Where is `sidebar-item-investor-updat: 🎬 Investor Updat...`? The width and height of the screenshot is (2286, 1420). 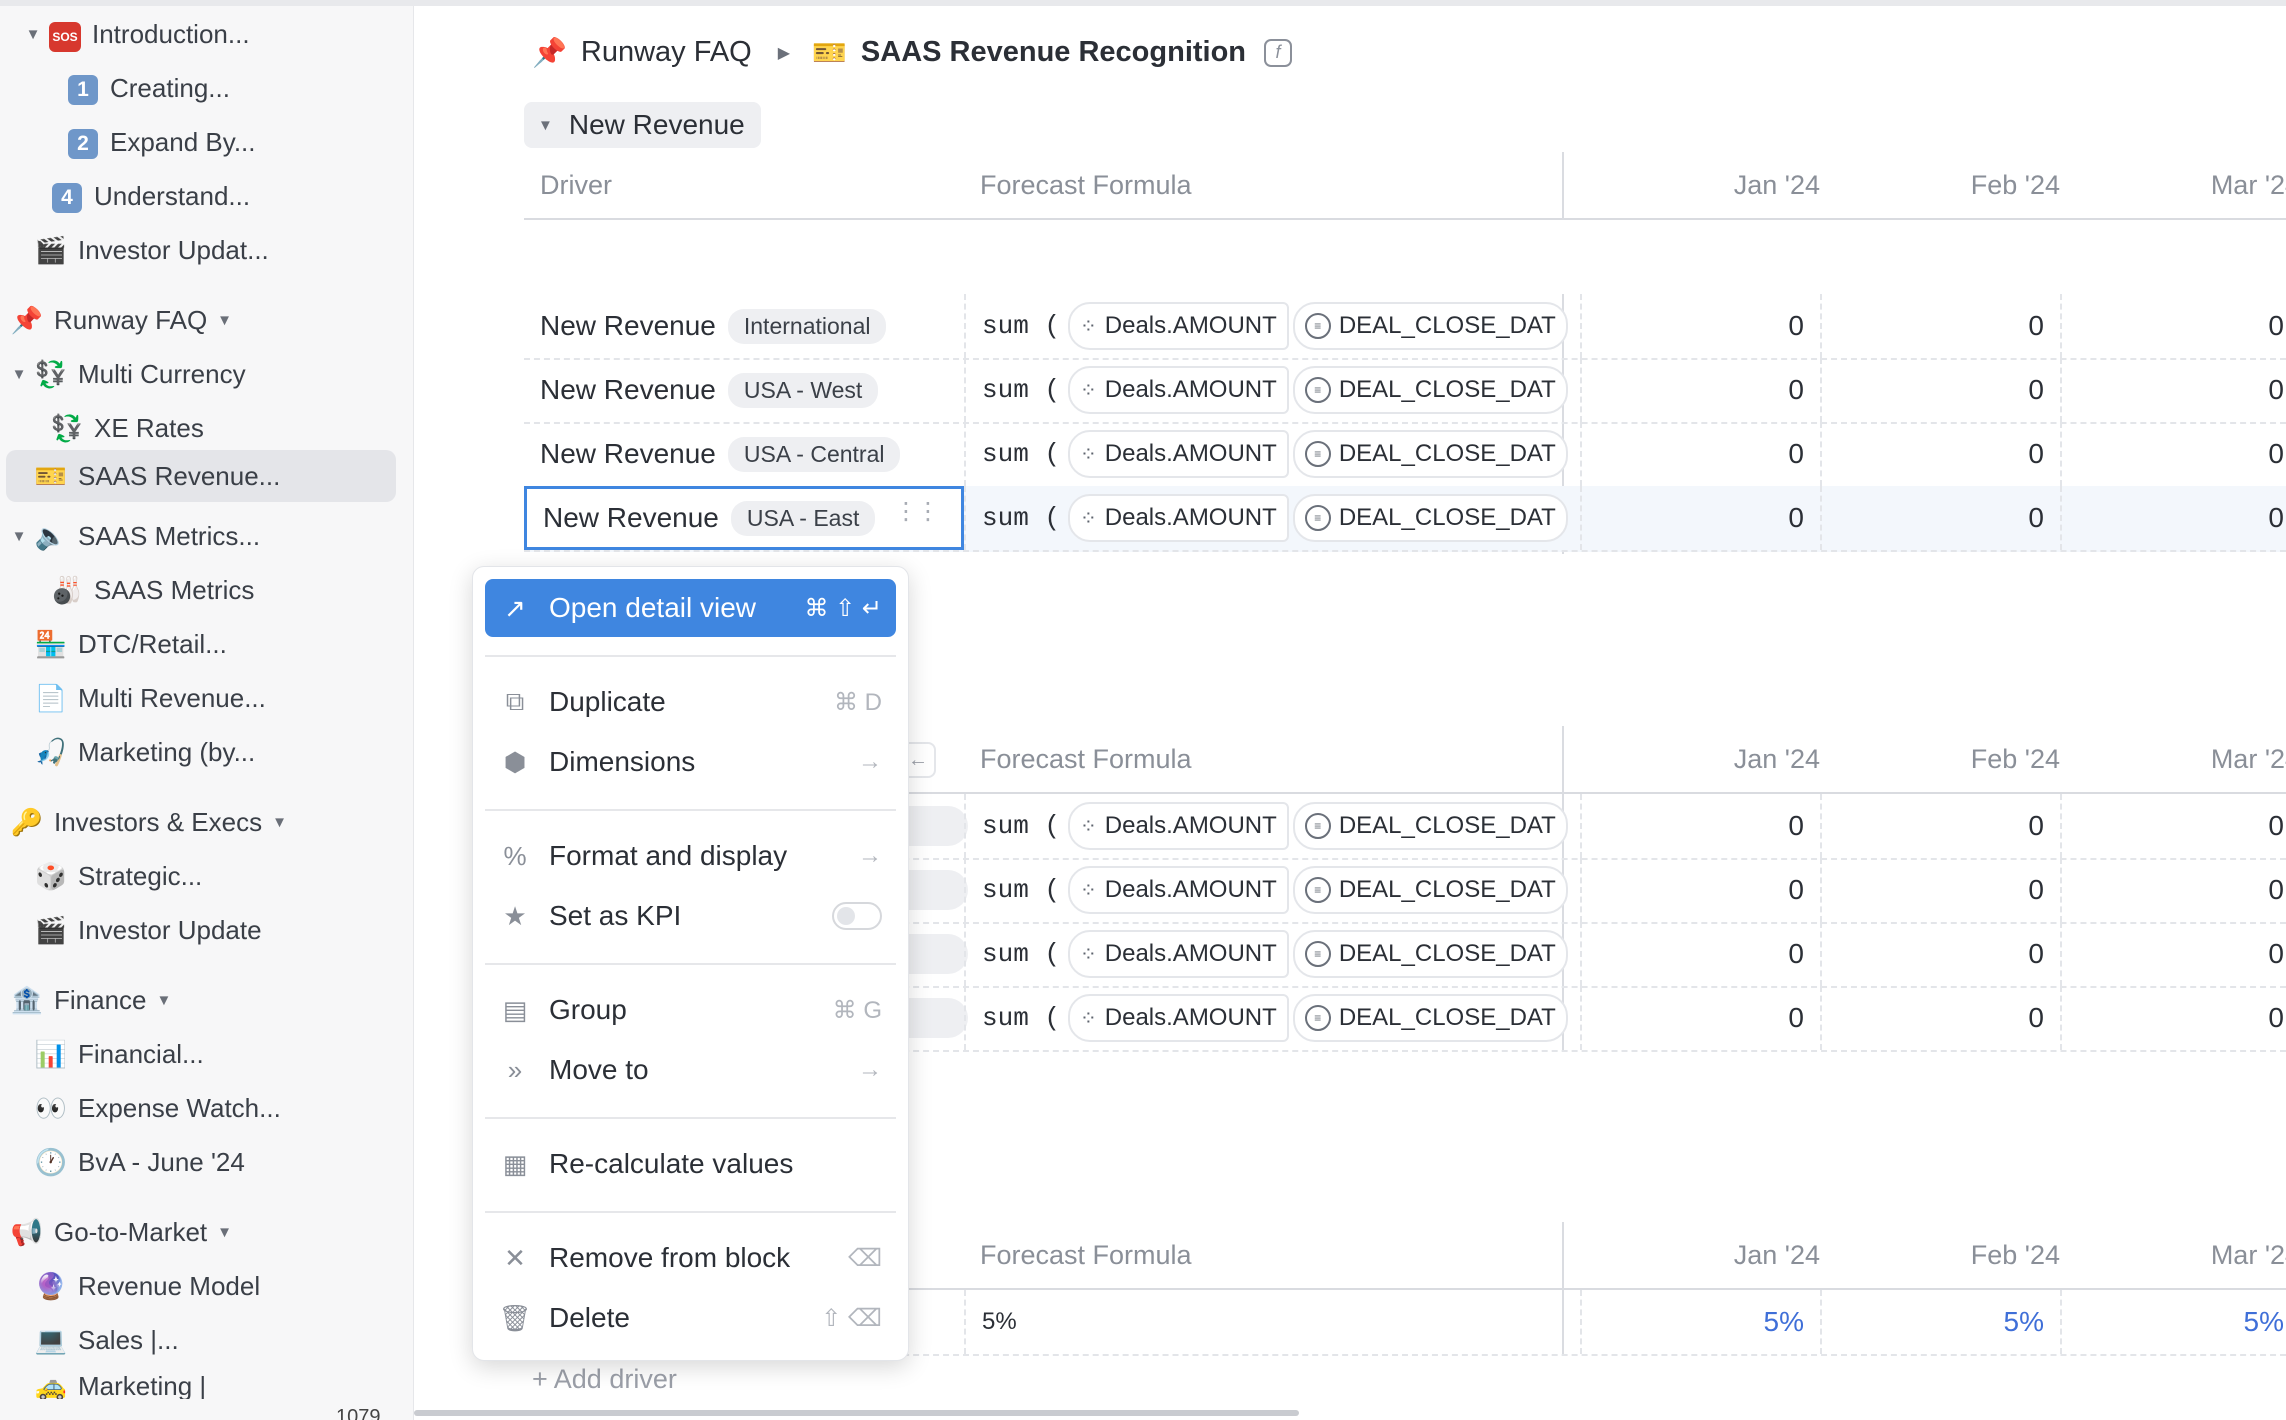 sidebar-item-investor-updat: 🎬 Investor Updat... is located at coordinates (150, 250).